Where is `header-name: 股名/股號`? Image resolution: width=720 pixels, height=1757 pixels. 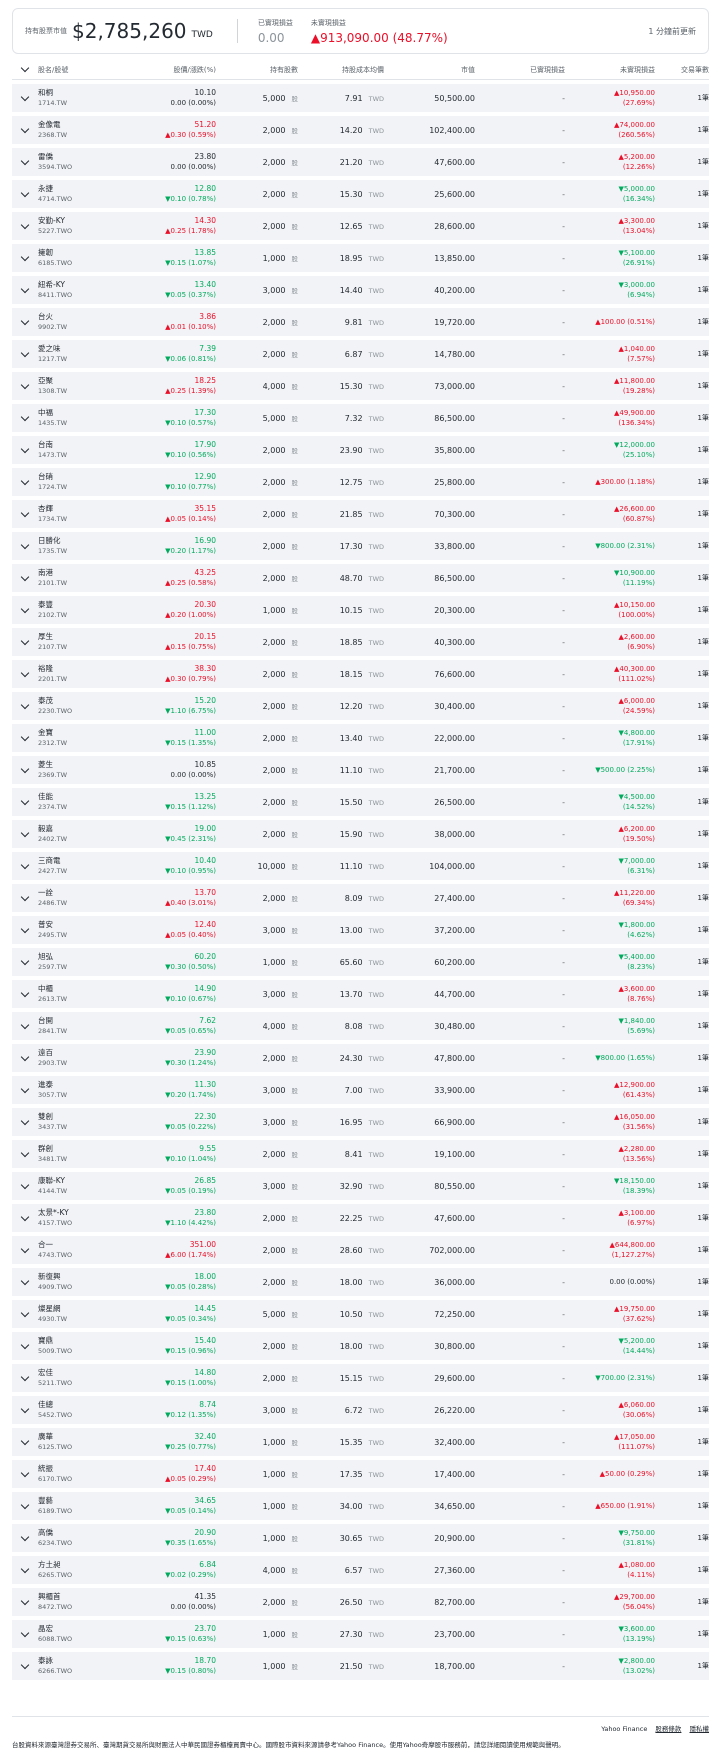 header-name: 股名/股號 is located at coordinates (73, 70).